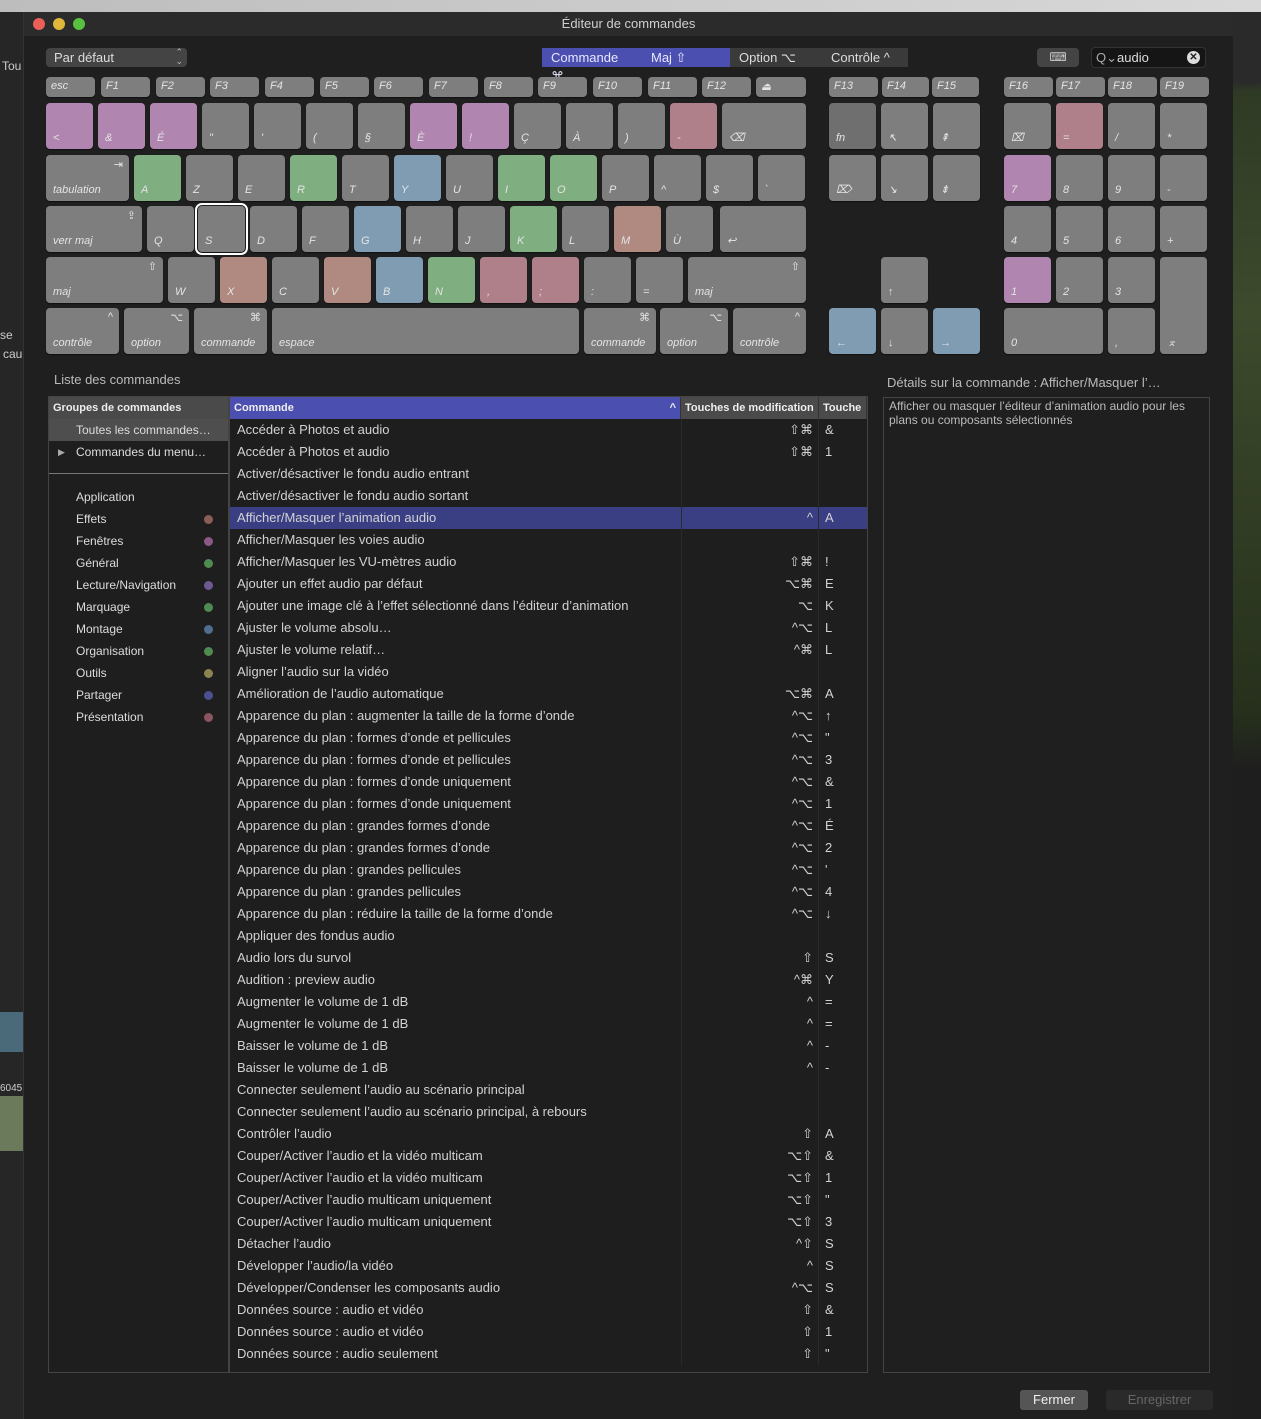 This screenshot has width=1261, height=1419. What do you see at coordinates (455, 408) in the screenshot?
I see `column-header-command: Commande ^` at bounding box center [455, 408].